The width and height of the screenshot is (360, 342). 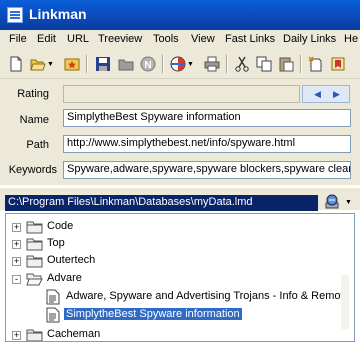 What do you see at coordinates (286, 64) in the screenshot?
I see `paste-icon` at bounding box center [286, 64].